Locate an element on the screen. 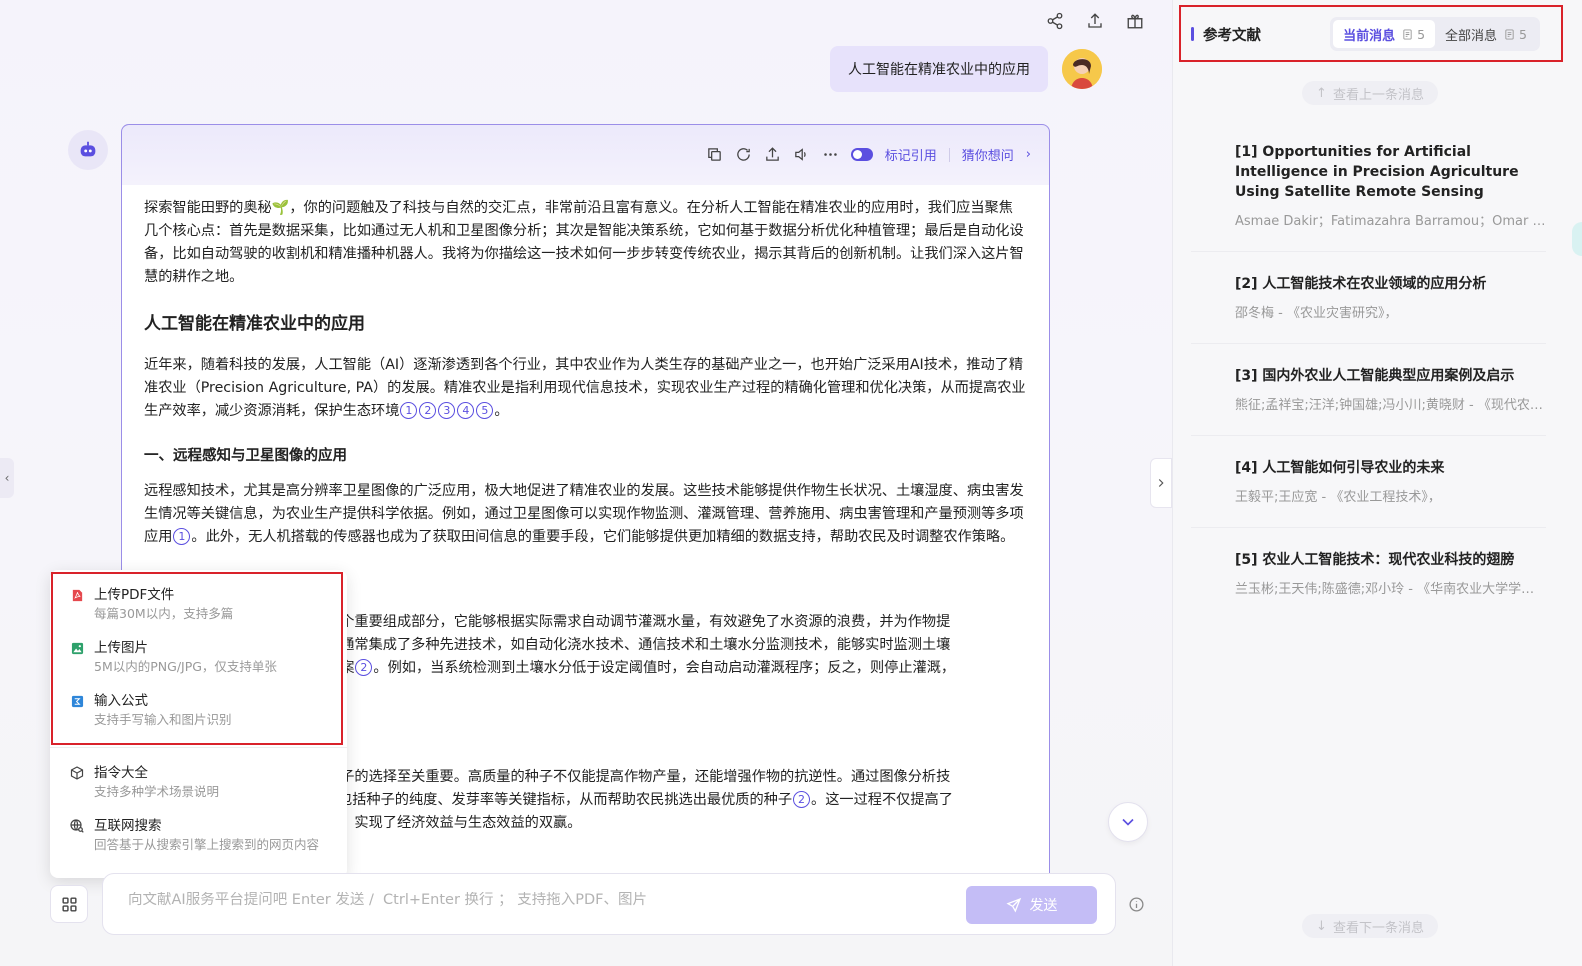 Image resolution: width=1582 pixels, height=966 pixels. citation-5: 5 is located at coordinates (485, 410).